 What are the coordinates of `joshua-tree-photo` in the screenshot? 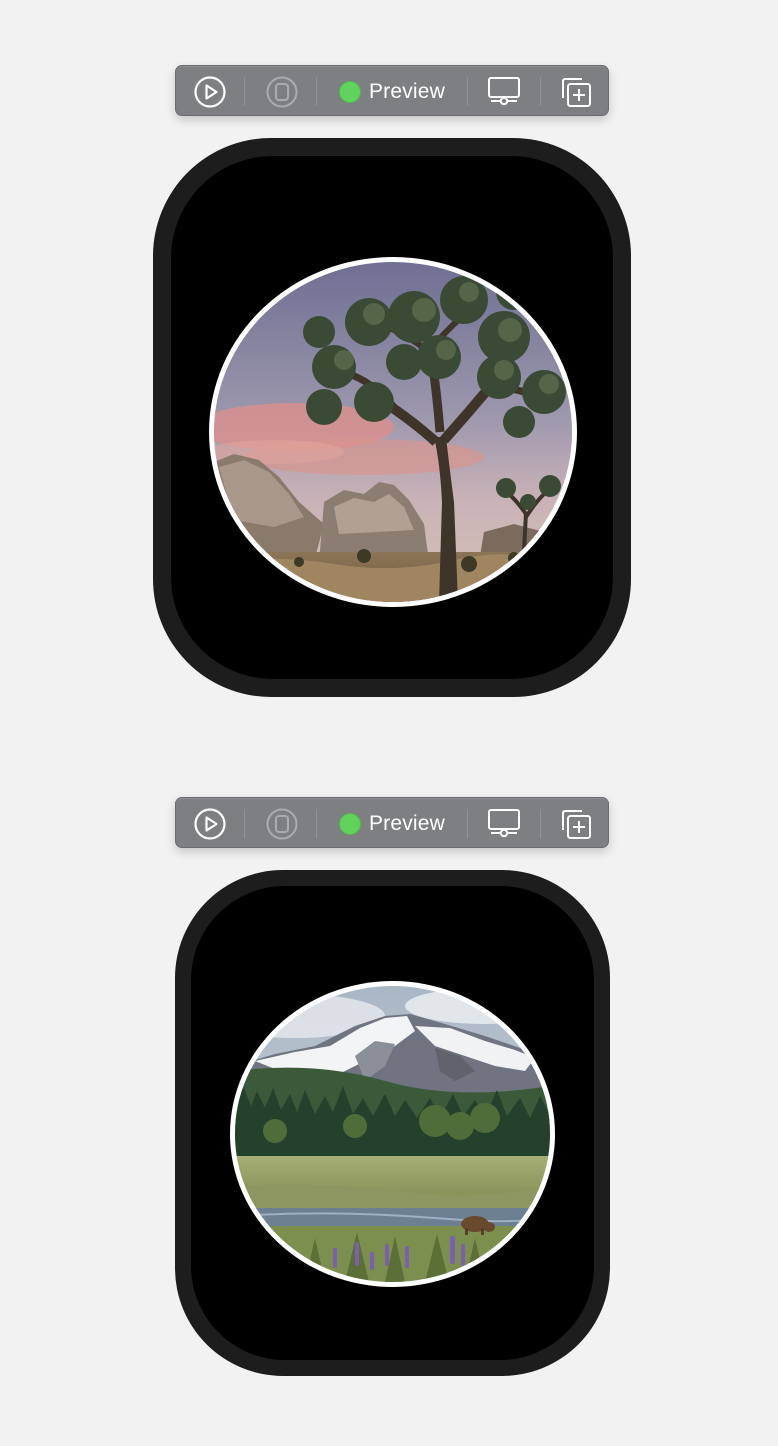 It's located at (393, 432).